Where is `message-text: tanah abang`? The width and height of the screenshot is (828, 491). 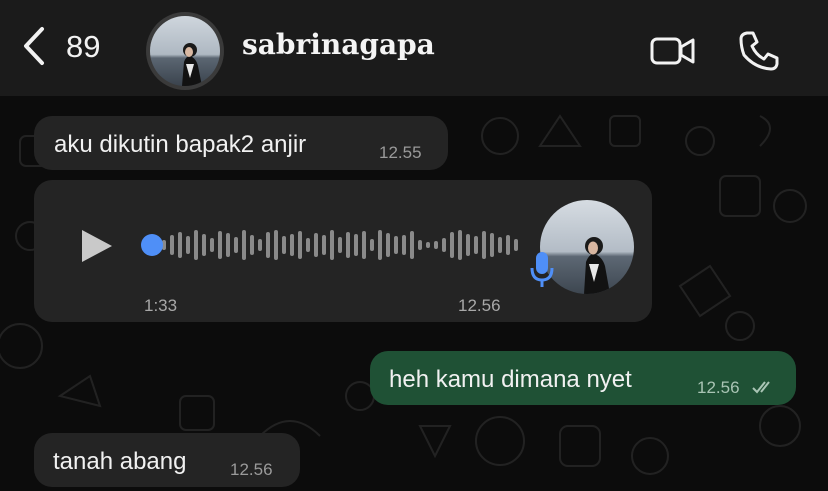
message-text: tanah abang is located at coordinates (120, 461).